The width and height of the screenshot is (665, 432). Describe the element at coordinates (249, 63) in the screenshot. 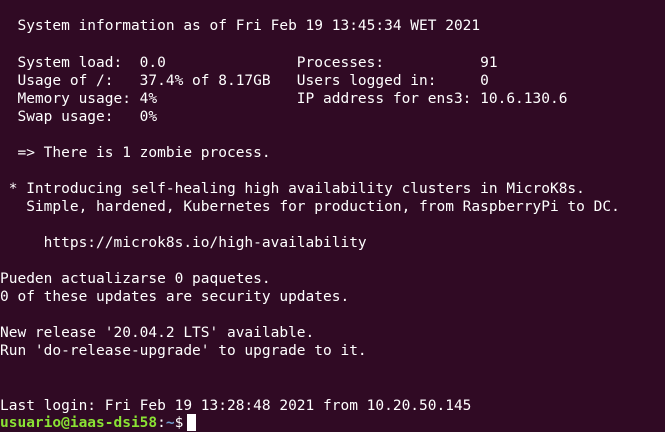

I see `stats-row-load-processes: System load: 0.0 Processes: 91` at that location.